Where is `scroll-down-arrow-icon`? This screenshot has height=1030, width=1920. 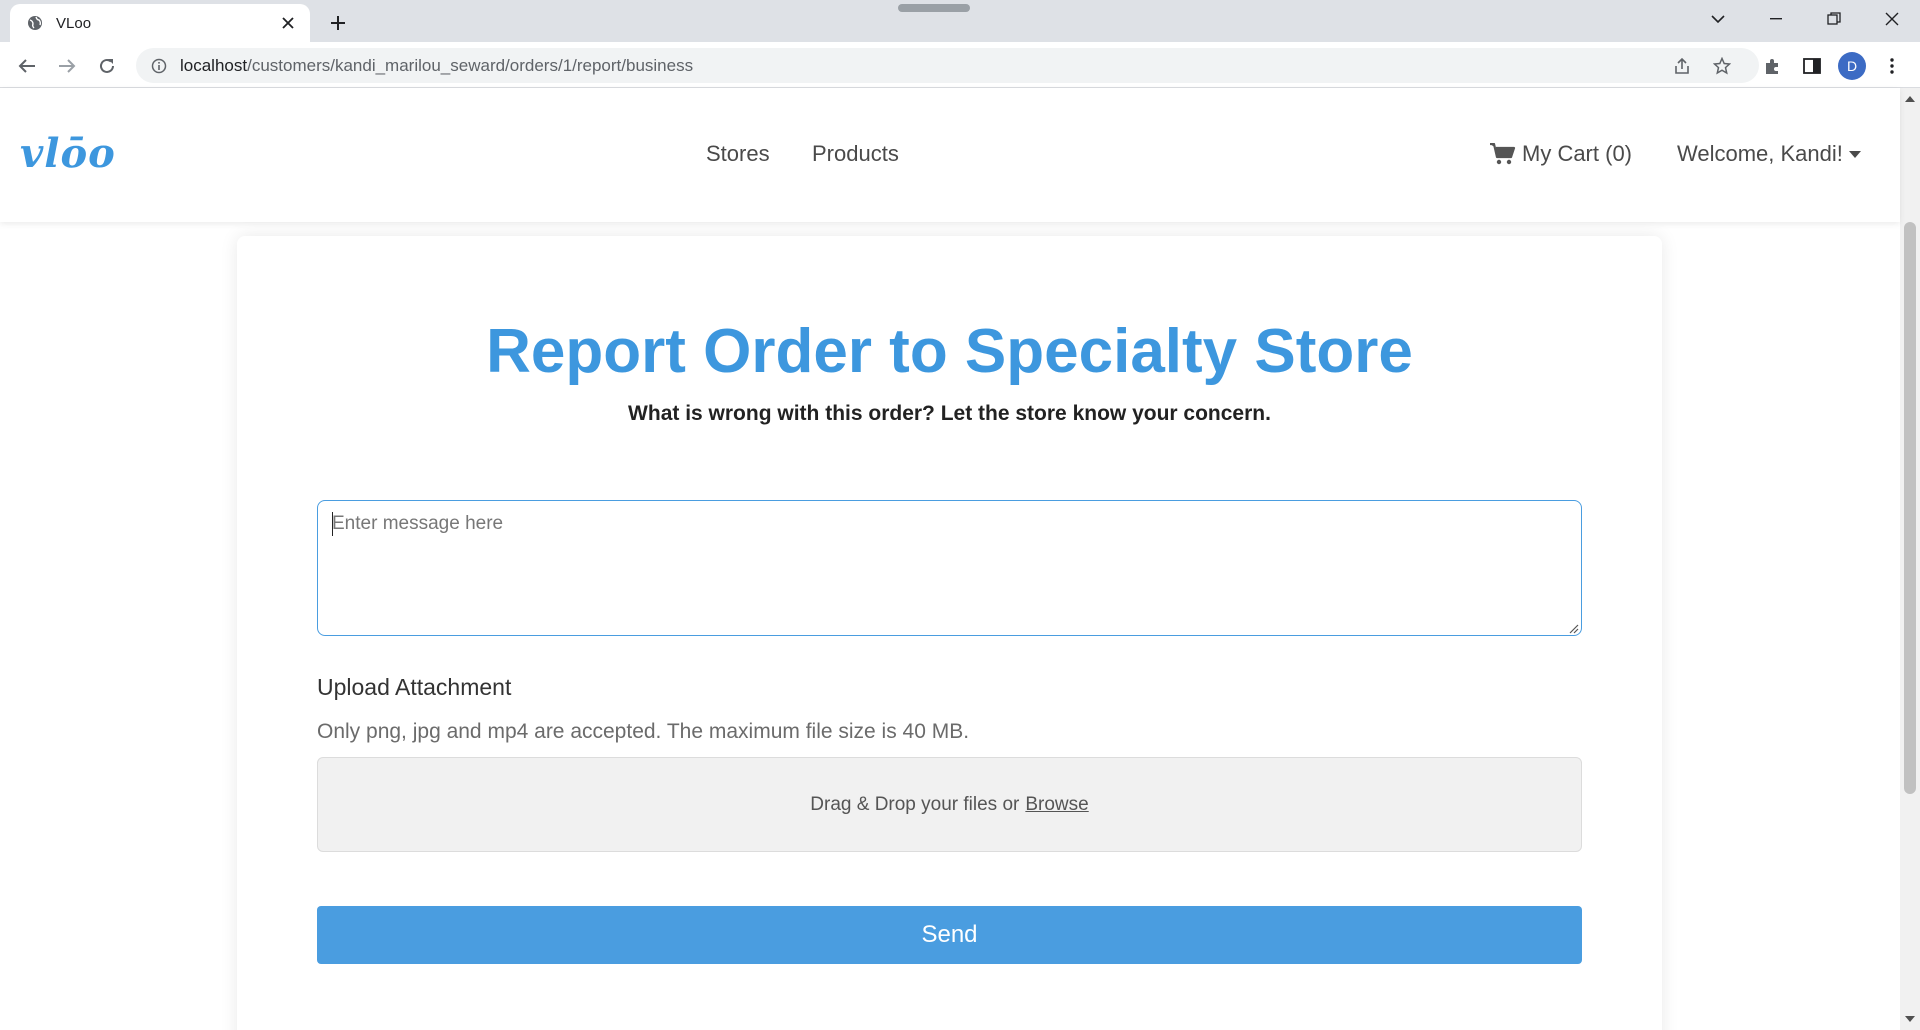 scroll-down-arrow-icon is located at coordinates (1910, 1019).